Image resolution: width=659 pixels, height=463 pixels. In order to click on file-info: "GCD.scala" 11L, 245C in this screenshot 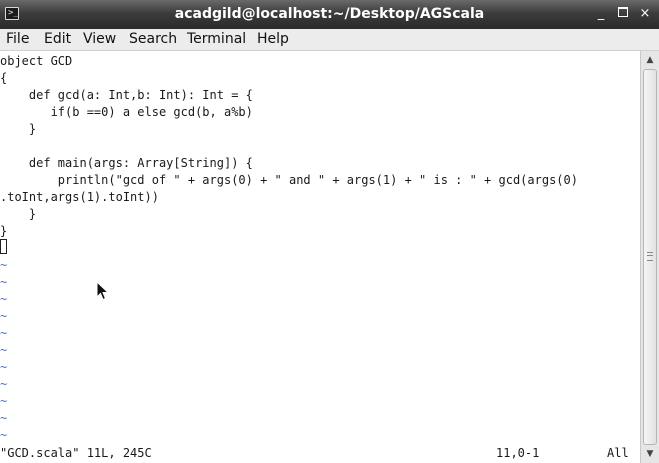, I will do `click(76, 453)`.